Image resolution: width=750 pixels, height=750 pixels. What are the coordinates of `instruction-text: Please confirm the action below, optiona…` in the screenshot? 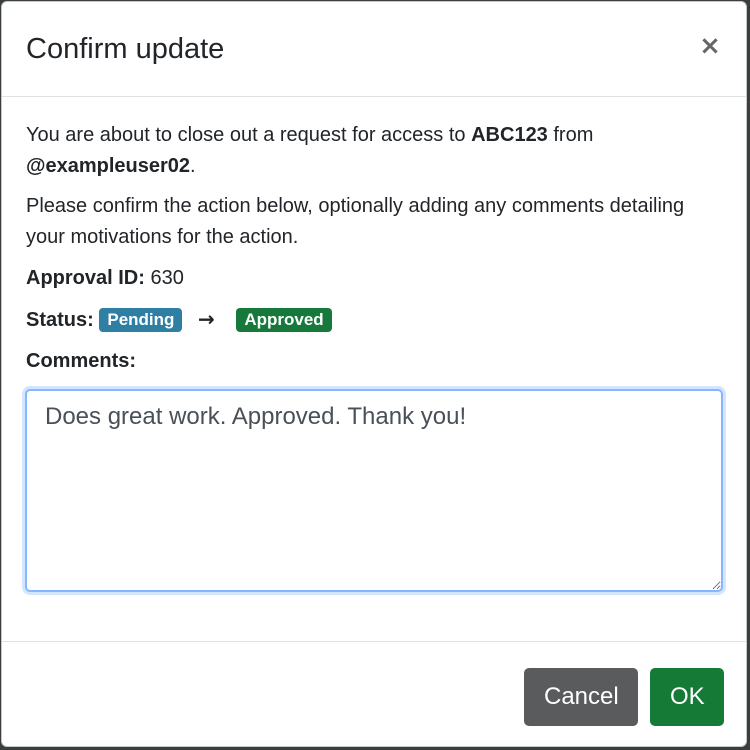 It's located at (355, 221).